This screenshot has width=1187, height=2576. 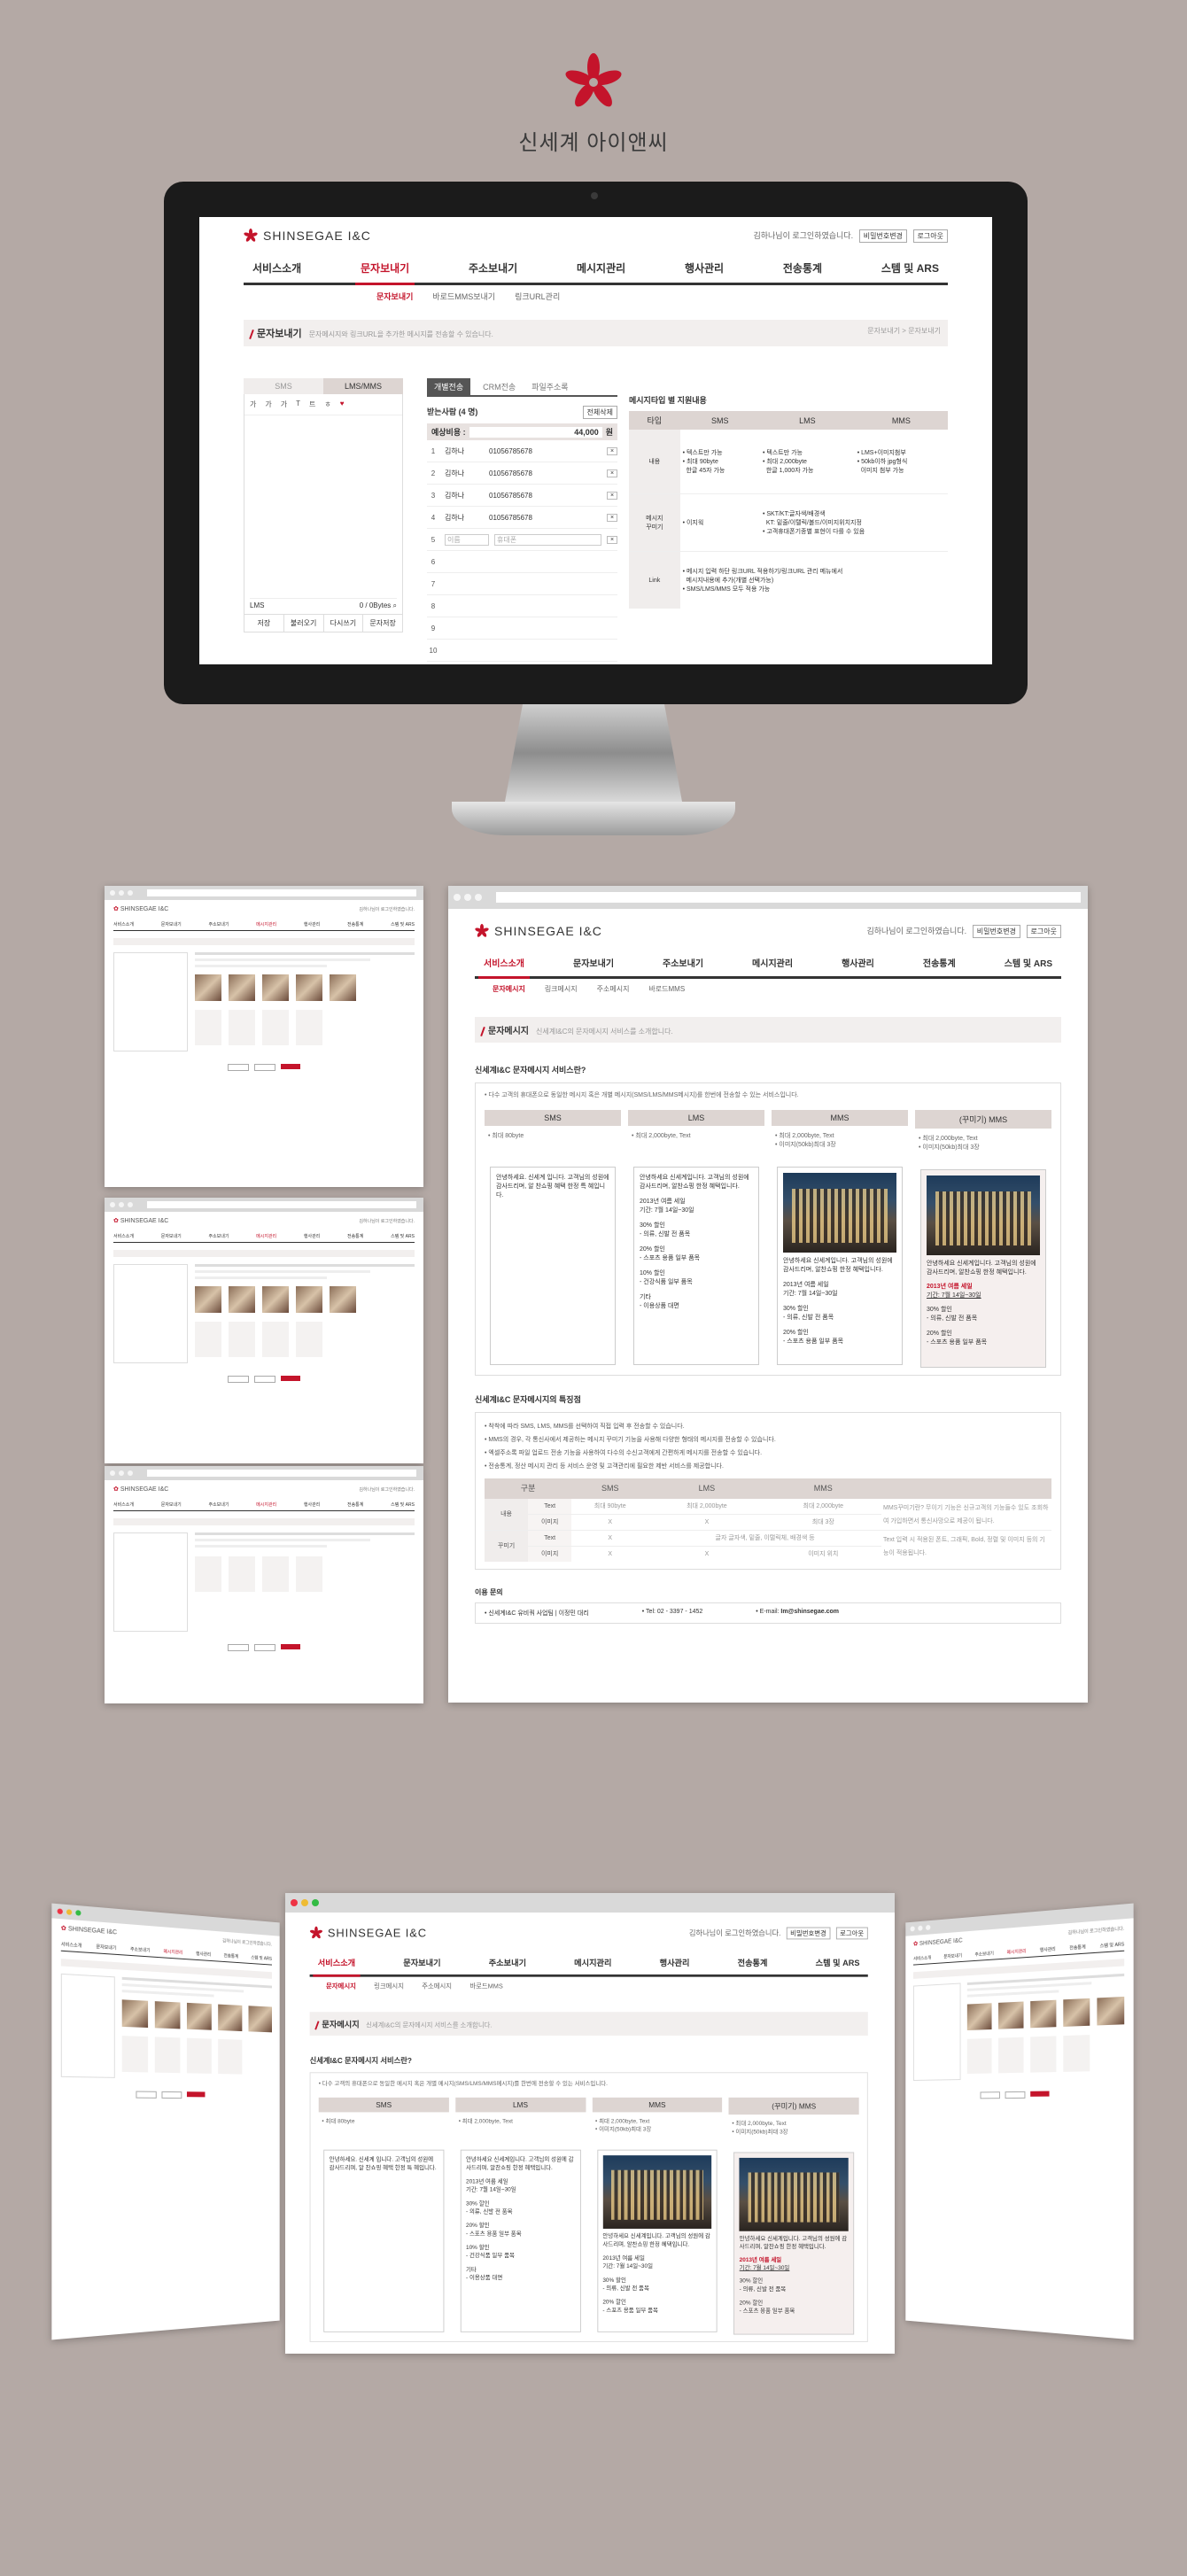 I want to click on sub-nav-item: 주소메시지, so click(x=437, y=1986).